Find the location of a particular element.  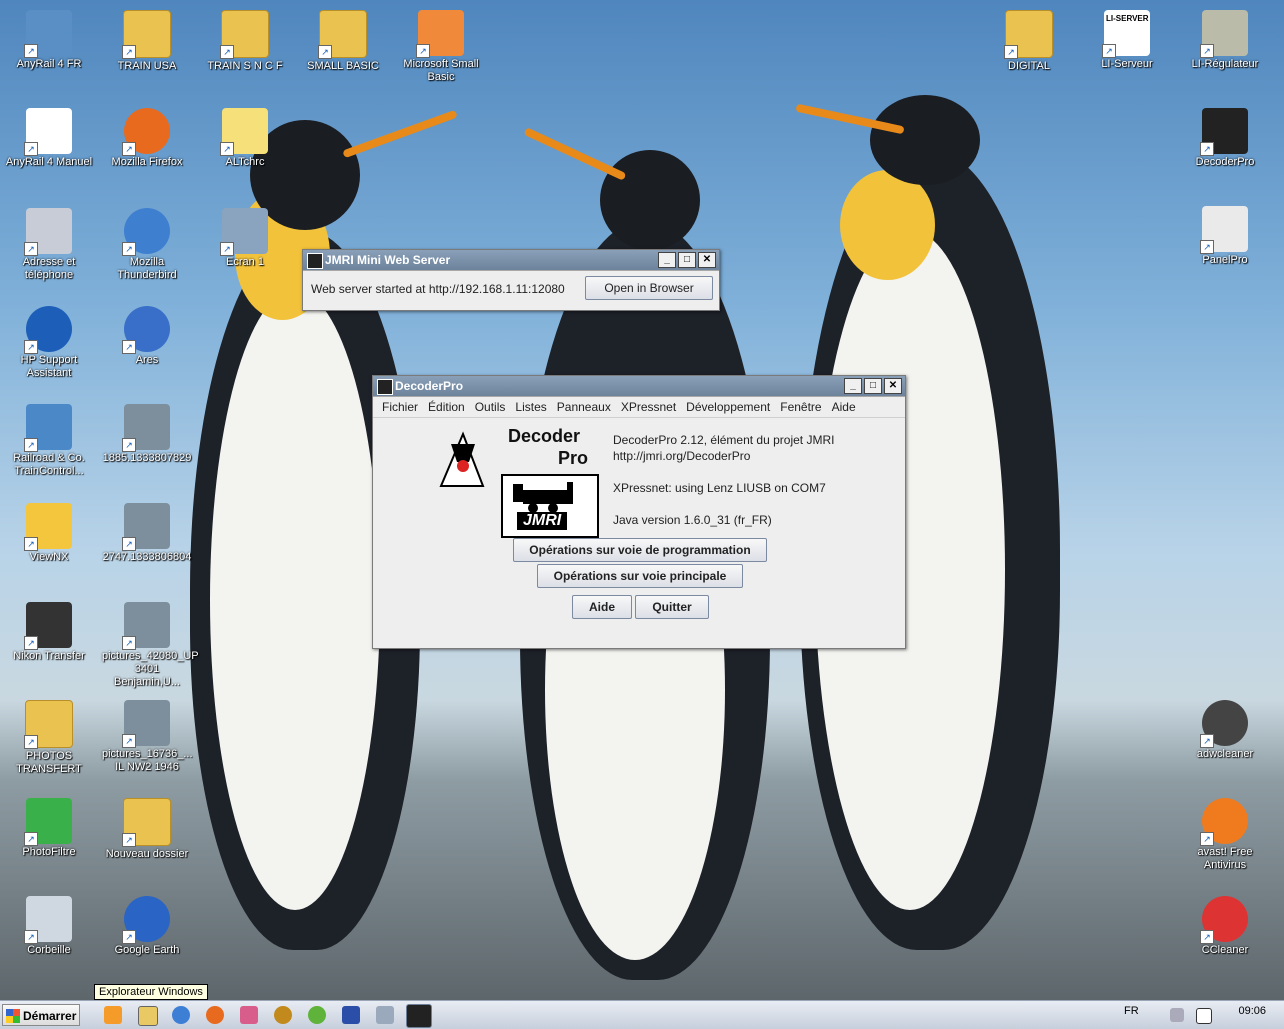

menu-item-8: Aide is located at coordinates (844, 407).